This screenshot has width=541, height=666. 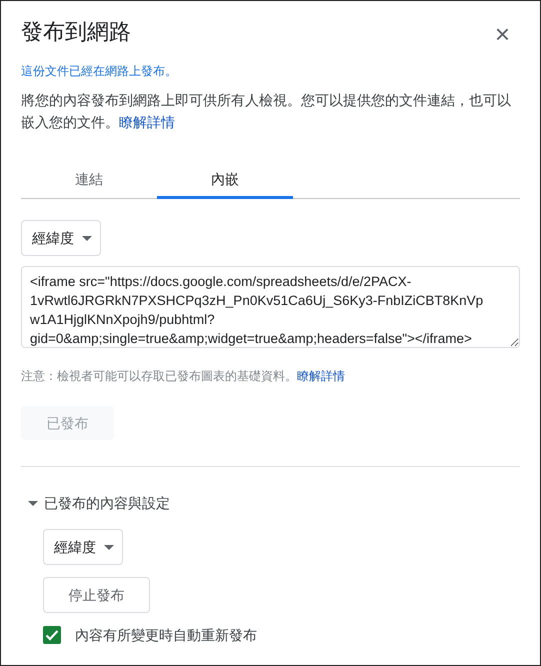 What do you see at coordinates (95, 503) in the screenshot?
I see `section-toggle: 已發布的內容與設定` at bounding box center [95, 503].